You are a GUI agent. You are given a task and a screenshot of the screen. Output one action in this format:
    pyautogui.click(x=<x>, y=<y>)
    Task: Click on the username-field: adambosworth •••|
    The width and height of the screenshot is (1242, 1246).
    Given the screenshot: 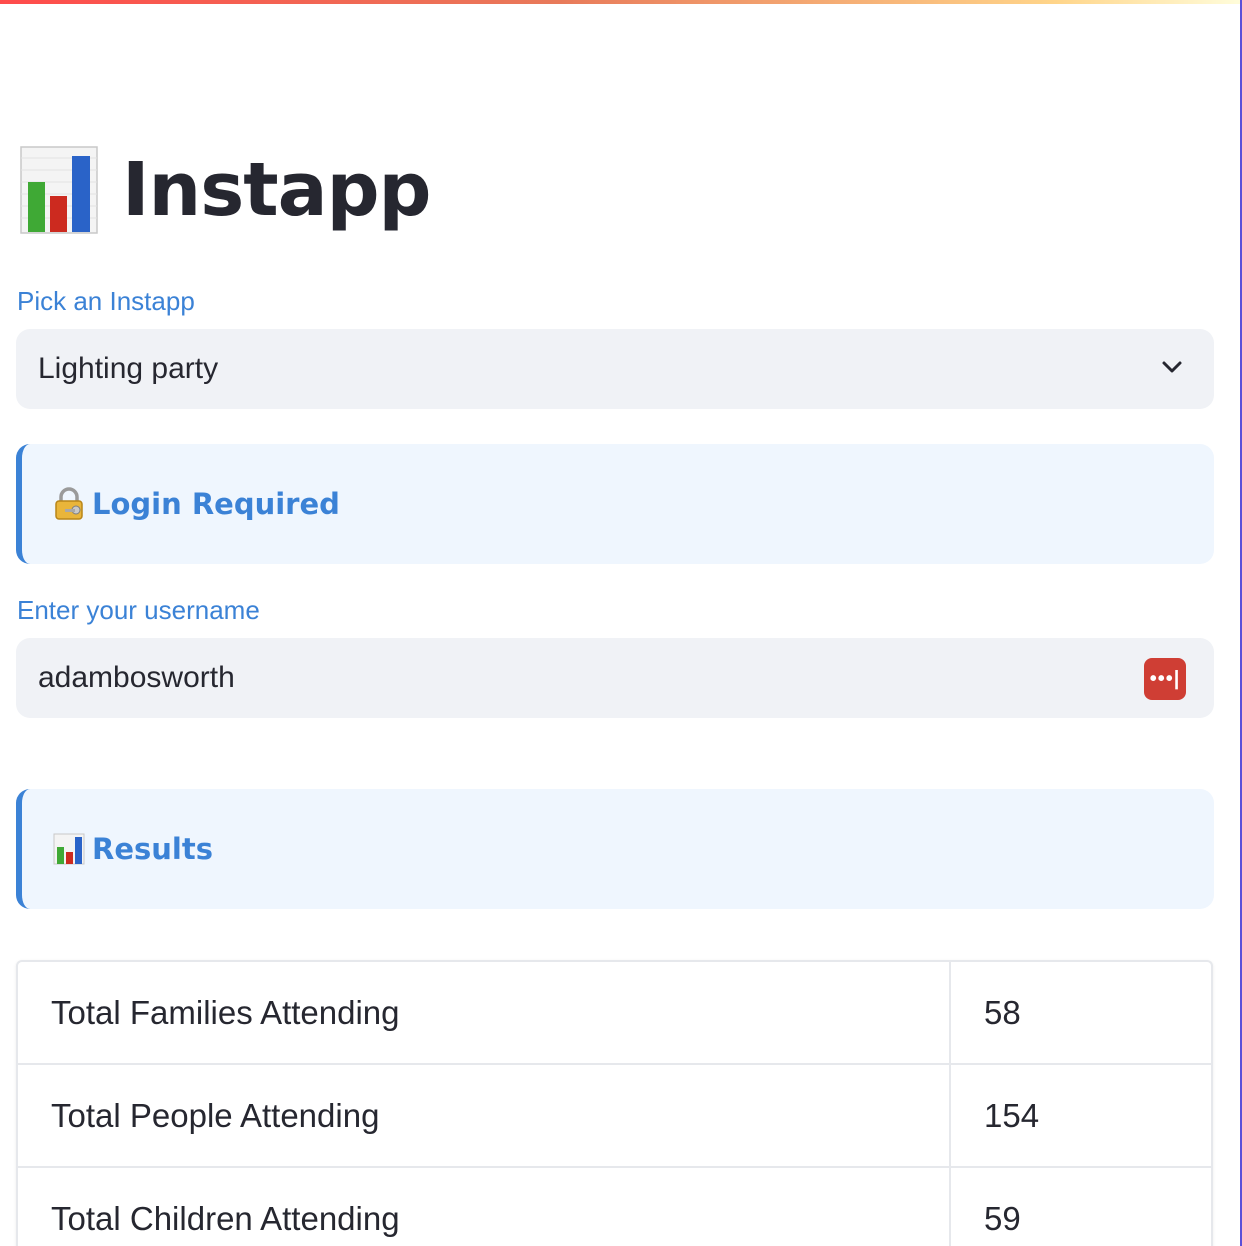 What is the action you would take?
    pyautogui.click(x=615, y=678)
    